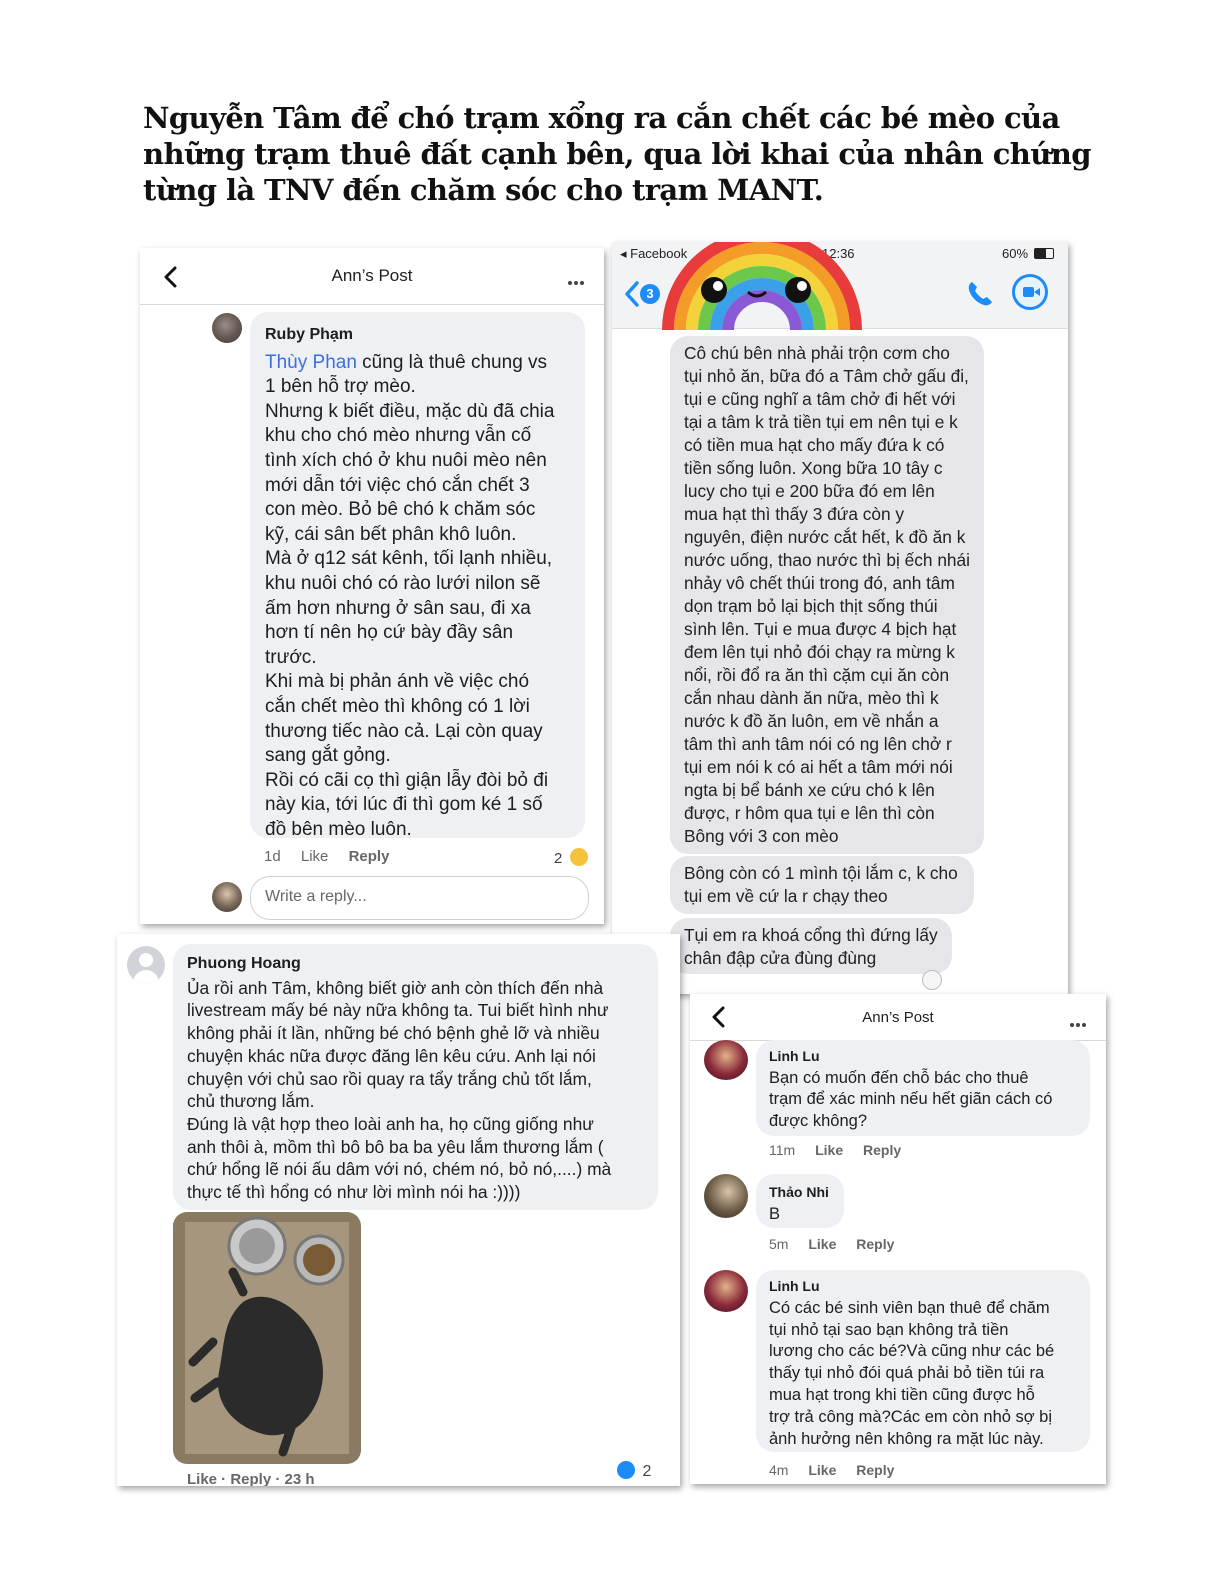 Image resolution: width=1218 pixels, height=1578 pixels. Describe the element at coordinates (409, 335) in the screenshot. I see `comment-author: Ruby Phạm` at that location.